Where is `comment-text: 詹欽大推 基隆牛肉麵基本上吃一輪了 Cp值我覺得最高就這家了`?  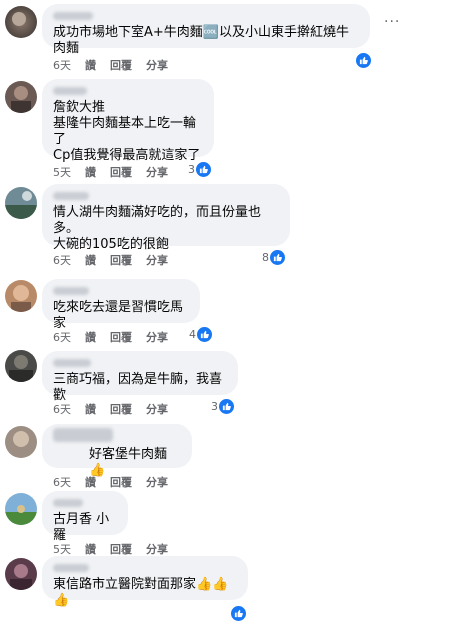
comment-text: 詹欽大推 基隆牛肉麵基本上吃一輪了 Cp值我覺得最高就這家了 is located at coordinates (127, 131).